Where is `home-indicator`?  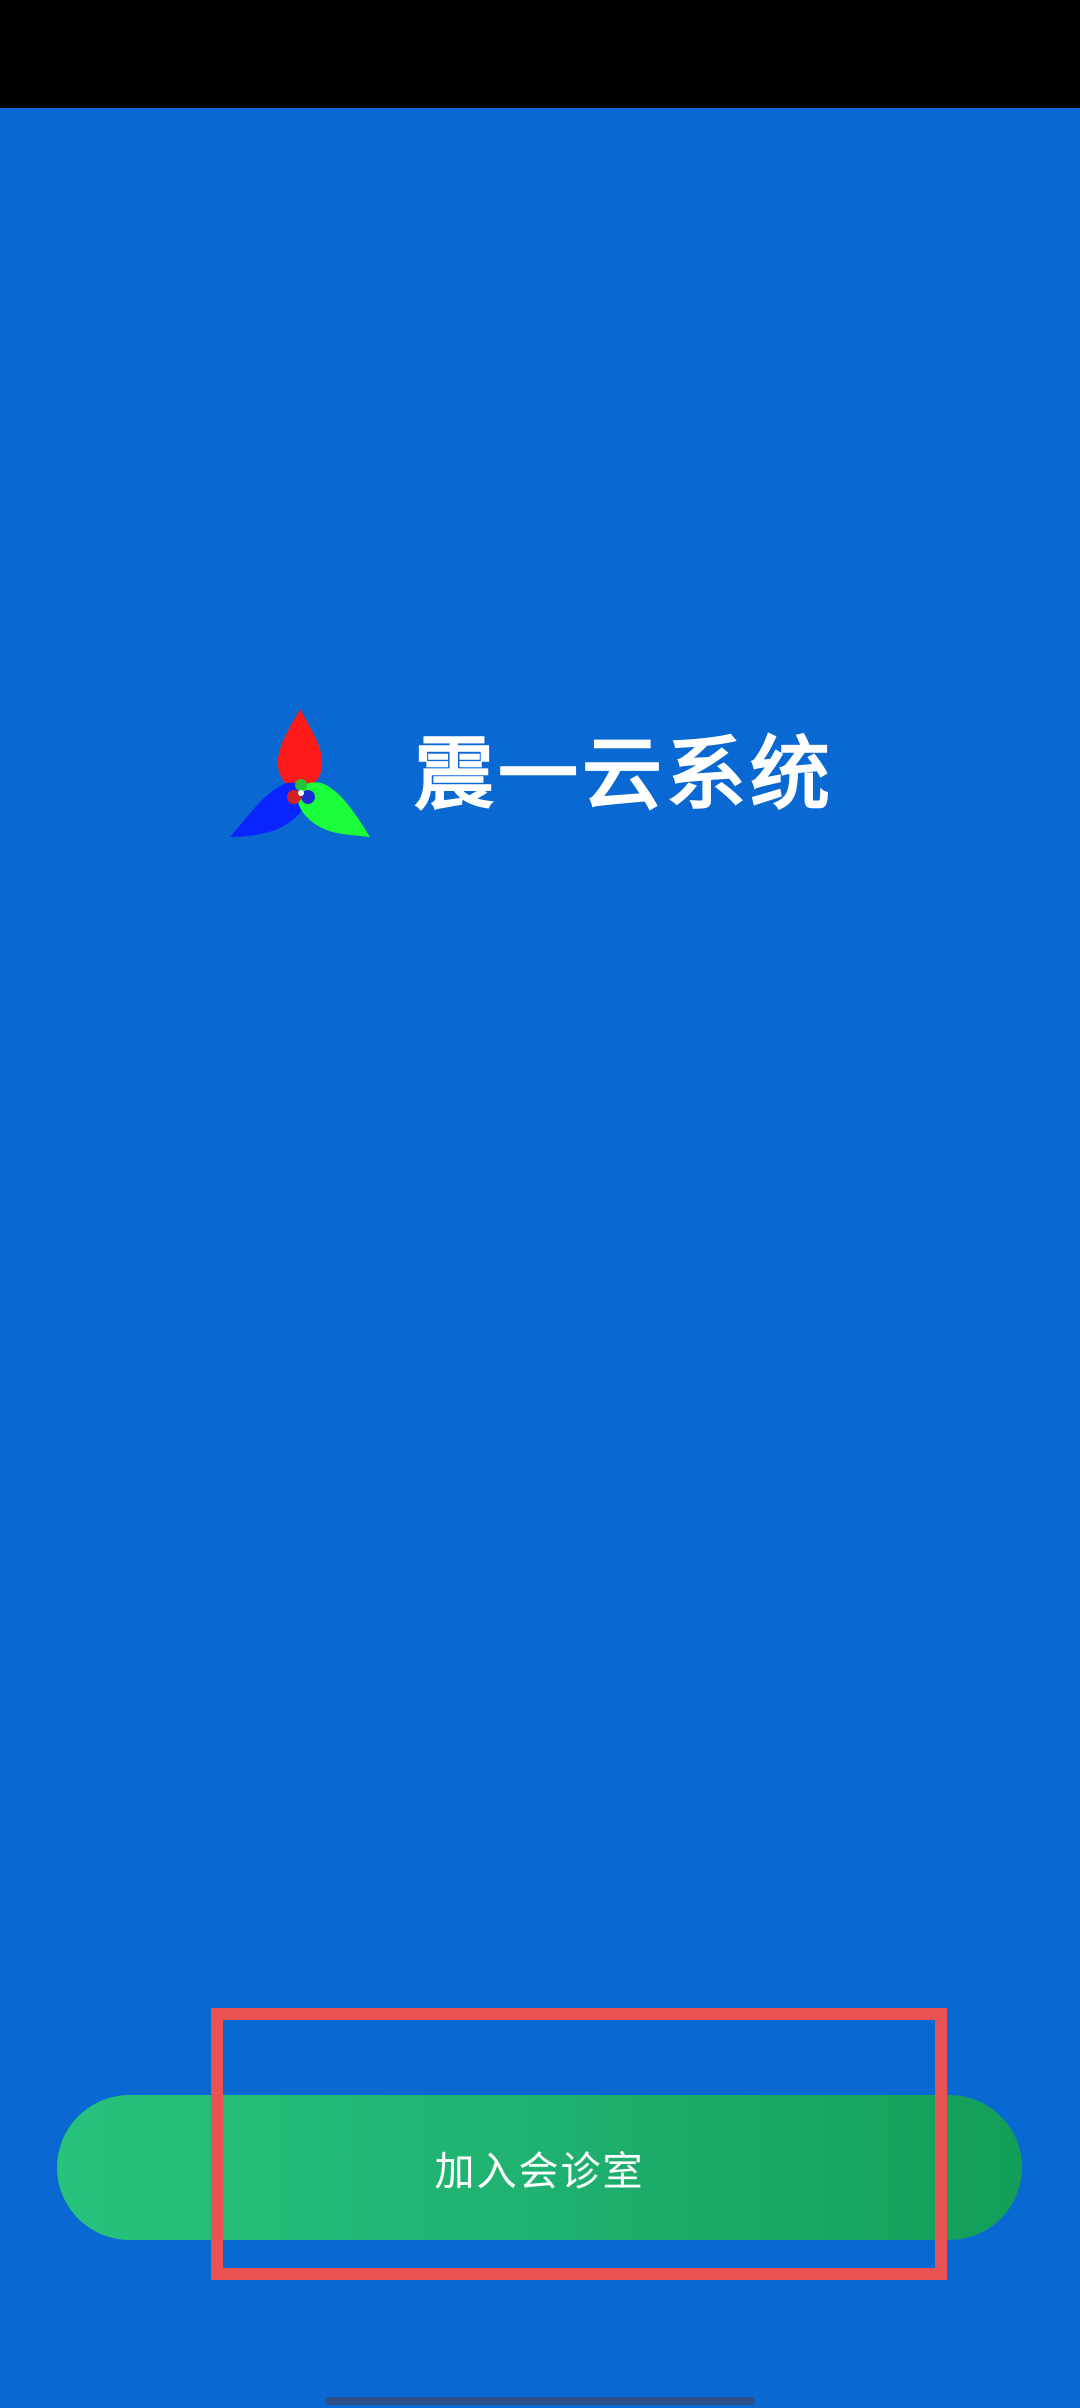 home-indicator is located at coordinates (540, 2401).